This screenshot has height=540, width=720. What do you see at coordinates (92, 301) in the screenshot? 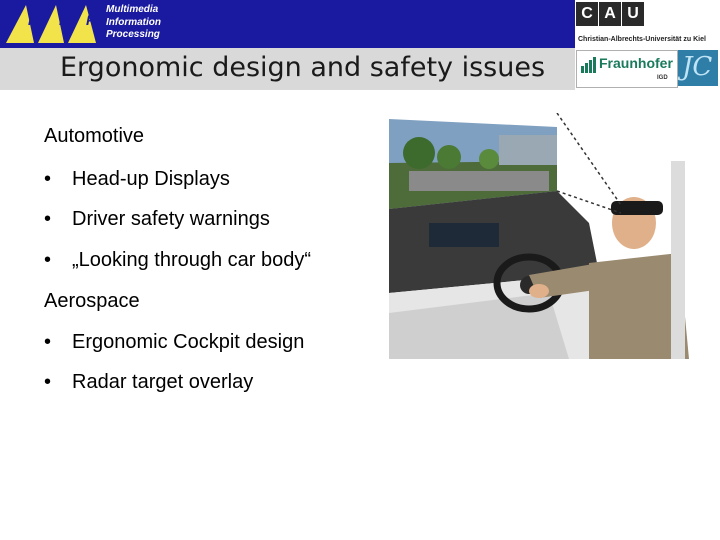
I see `section-heading-aerospace: Aerospace` at bounding box center [92, 301].